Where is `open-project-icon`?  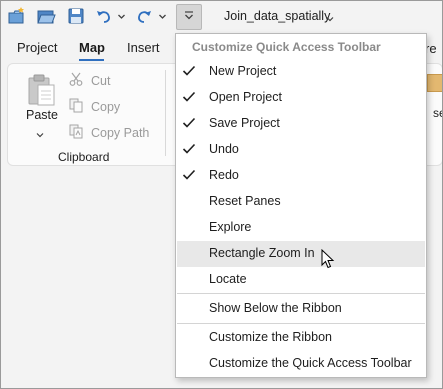
open-project-icon is located at coordinates (46, 16).